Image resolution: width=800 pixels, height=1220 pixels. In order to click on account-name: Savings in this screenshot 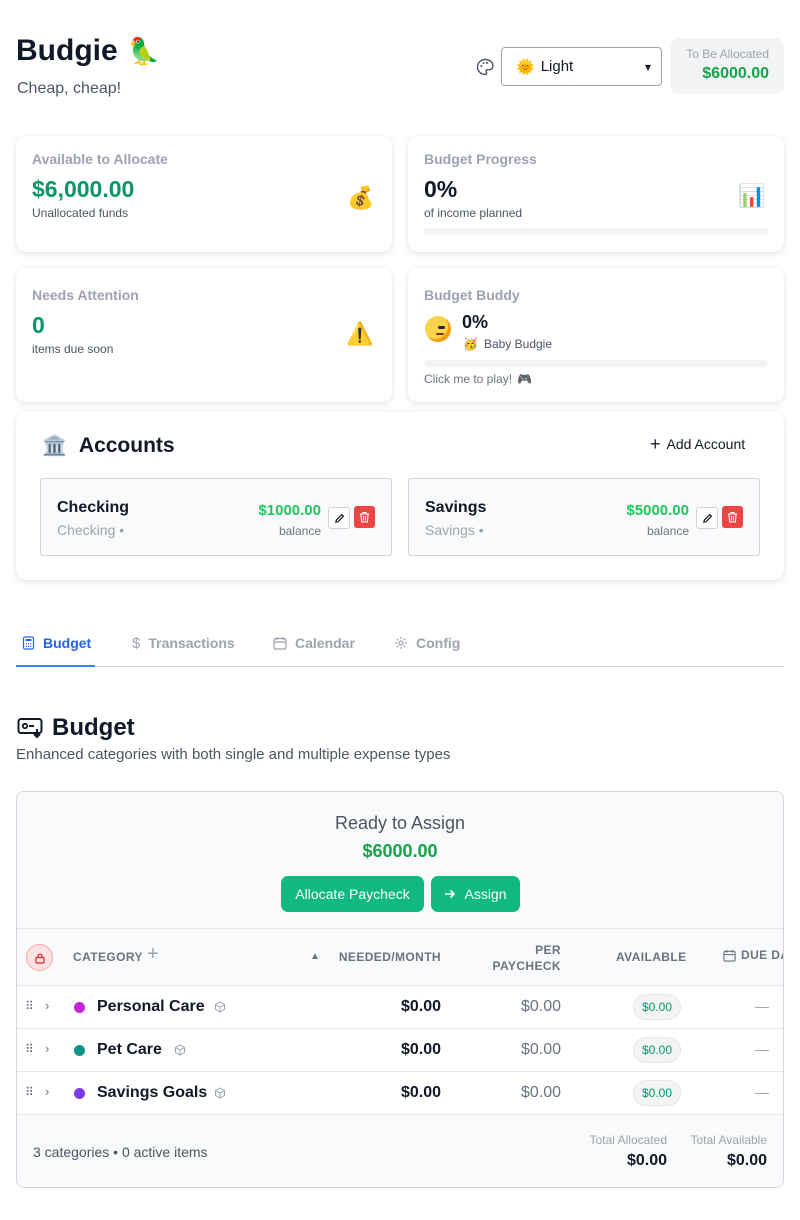, I will do `click(456, 507)`.